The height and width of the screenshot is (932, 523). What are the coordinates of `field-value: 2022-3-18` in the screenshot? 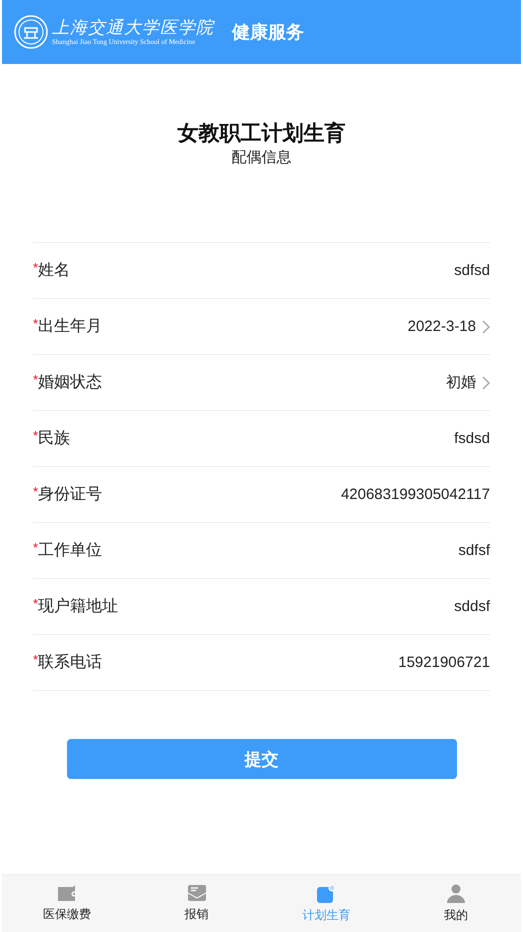 It's located at (442, 326).